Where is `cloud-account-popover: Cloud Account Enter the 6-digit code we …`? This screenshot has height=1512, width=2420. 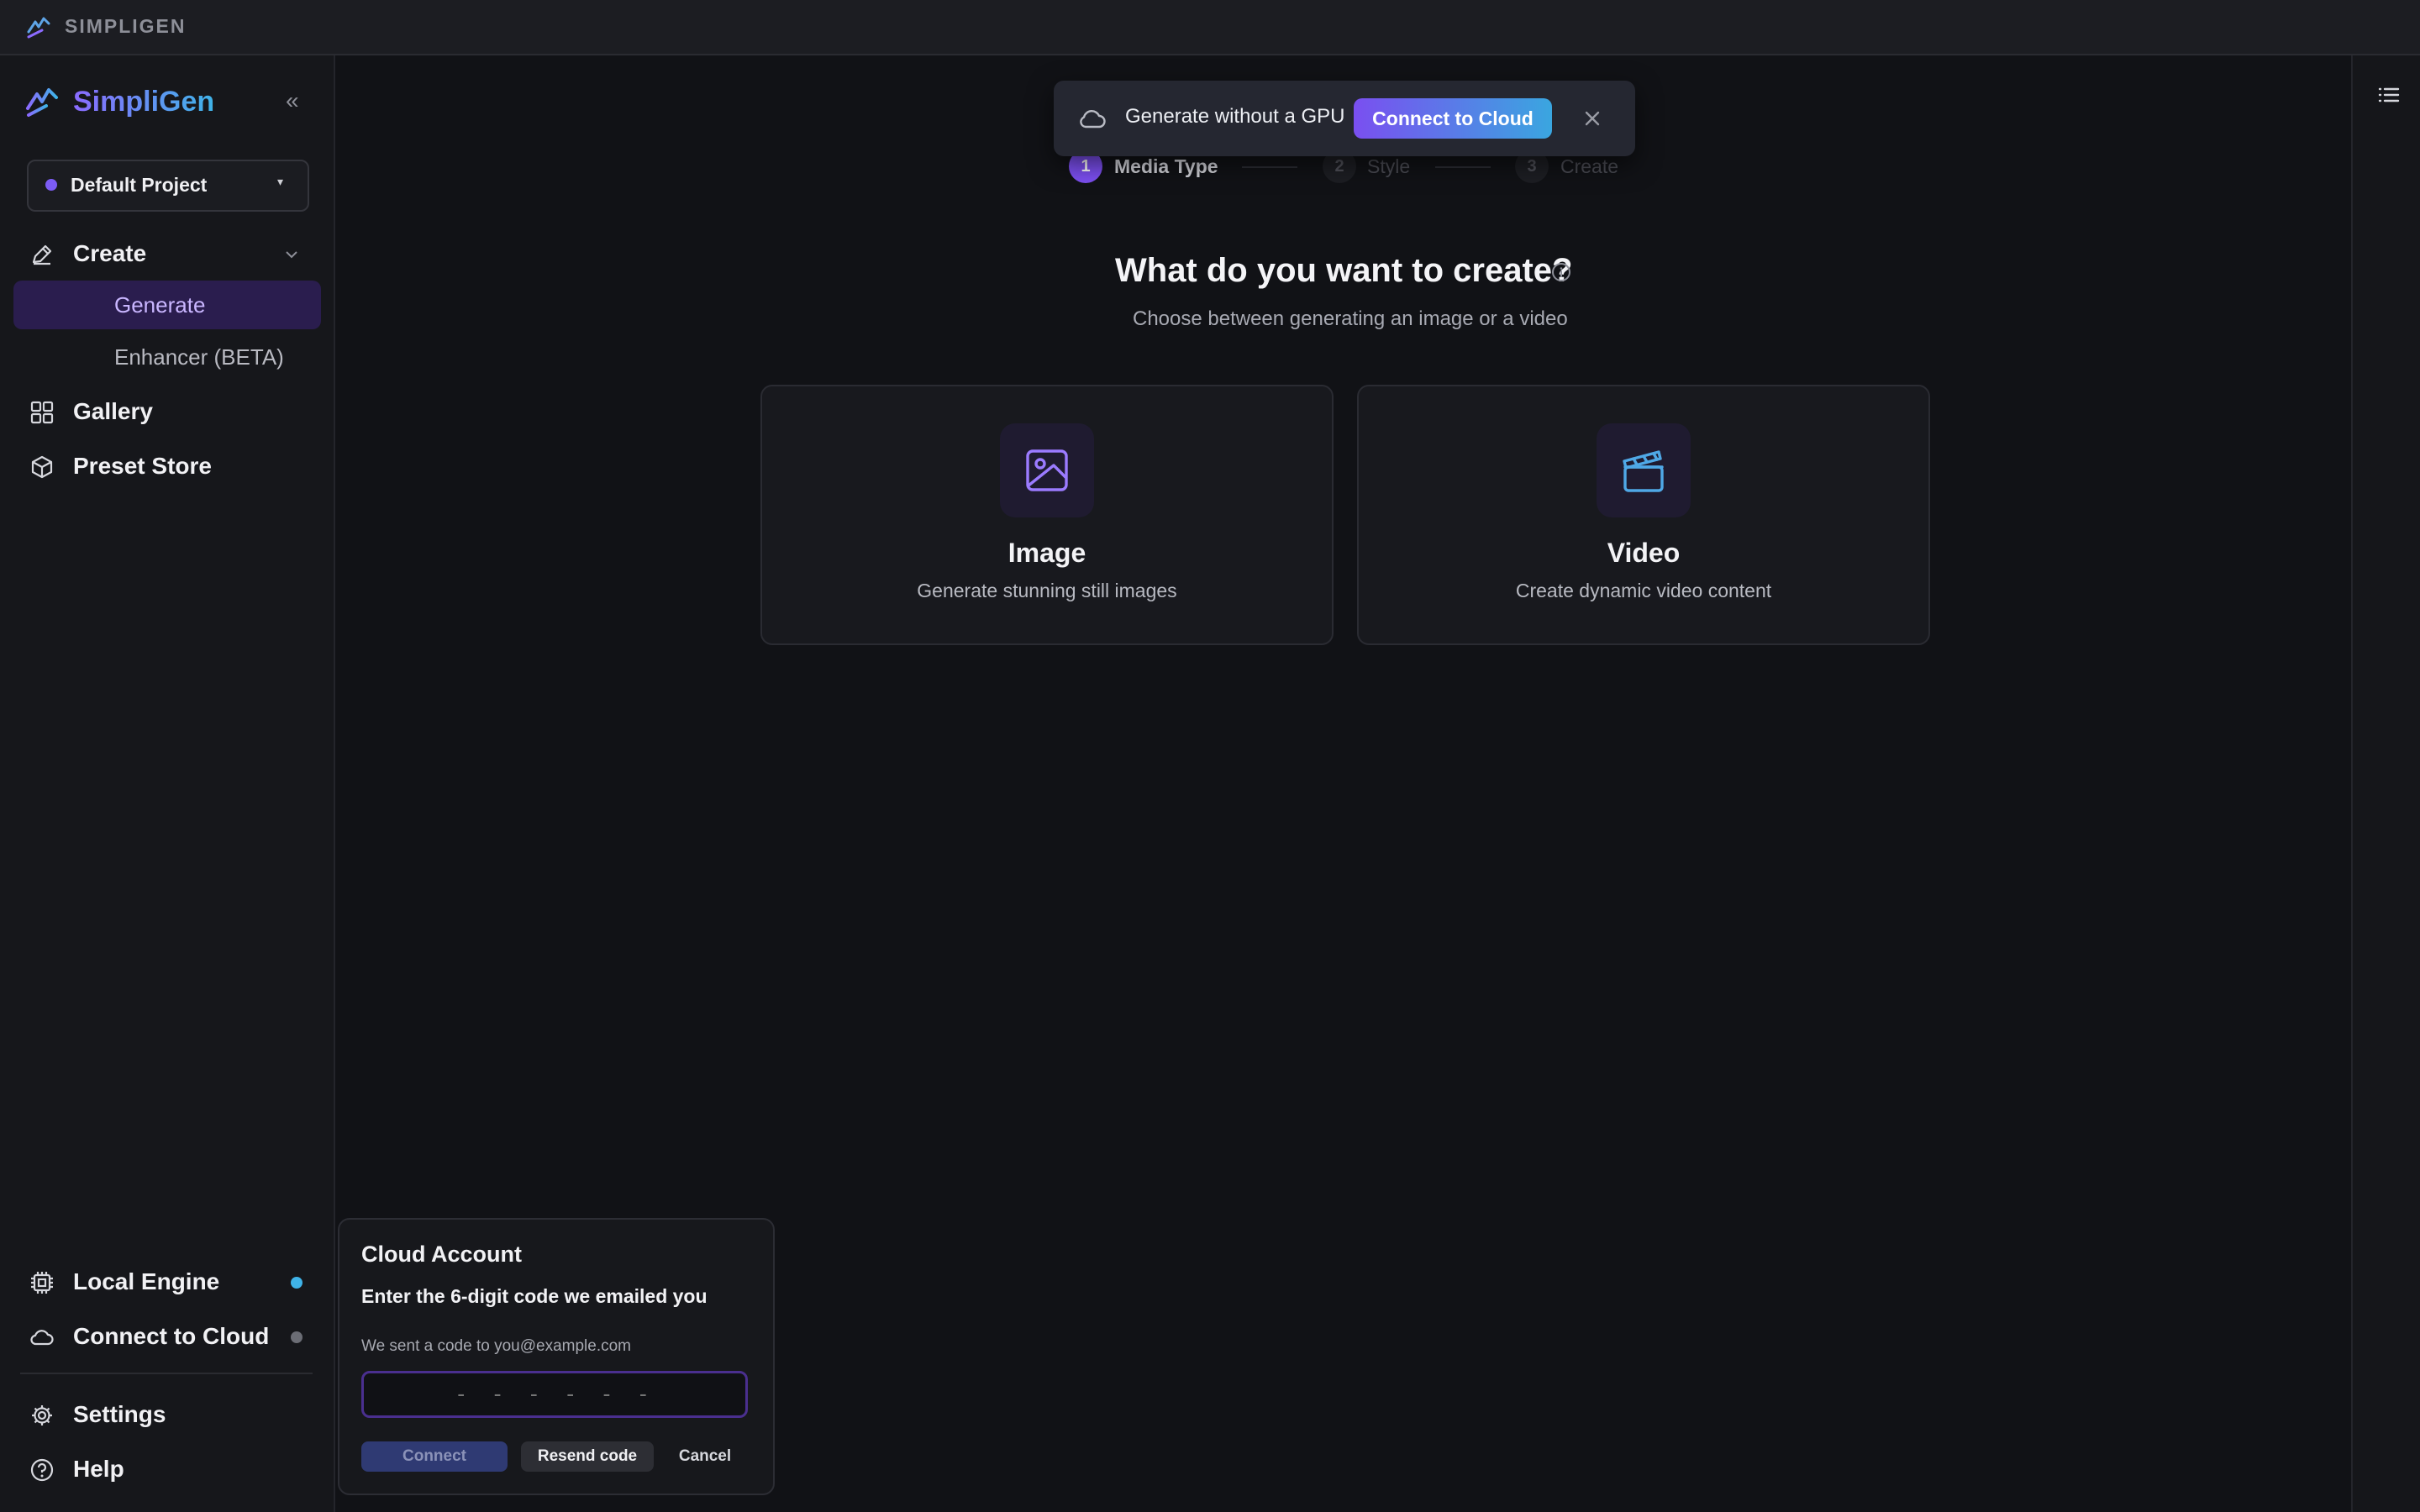
cloud-account-popover: Cloud Account Enter the 6-digit code we … is located at coordinates (556, 1356).